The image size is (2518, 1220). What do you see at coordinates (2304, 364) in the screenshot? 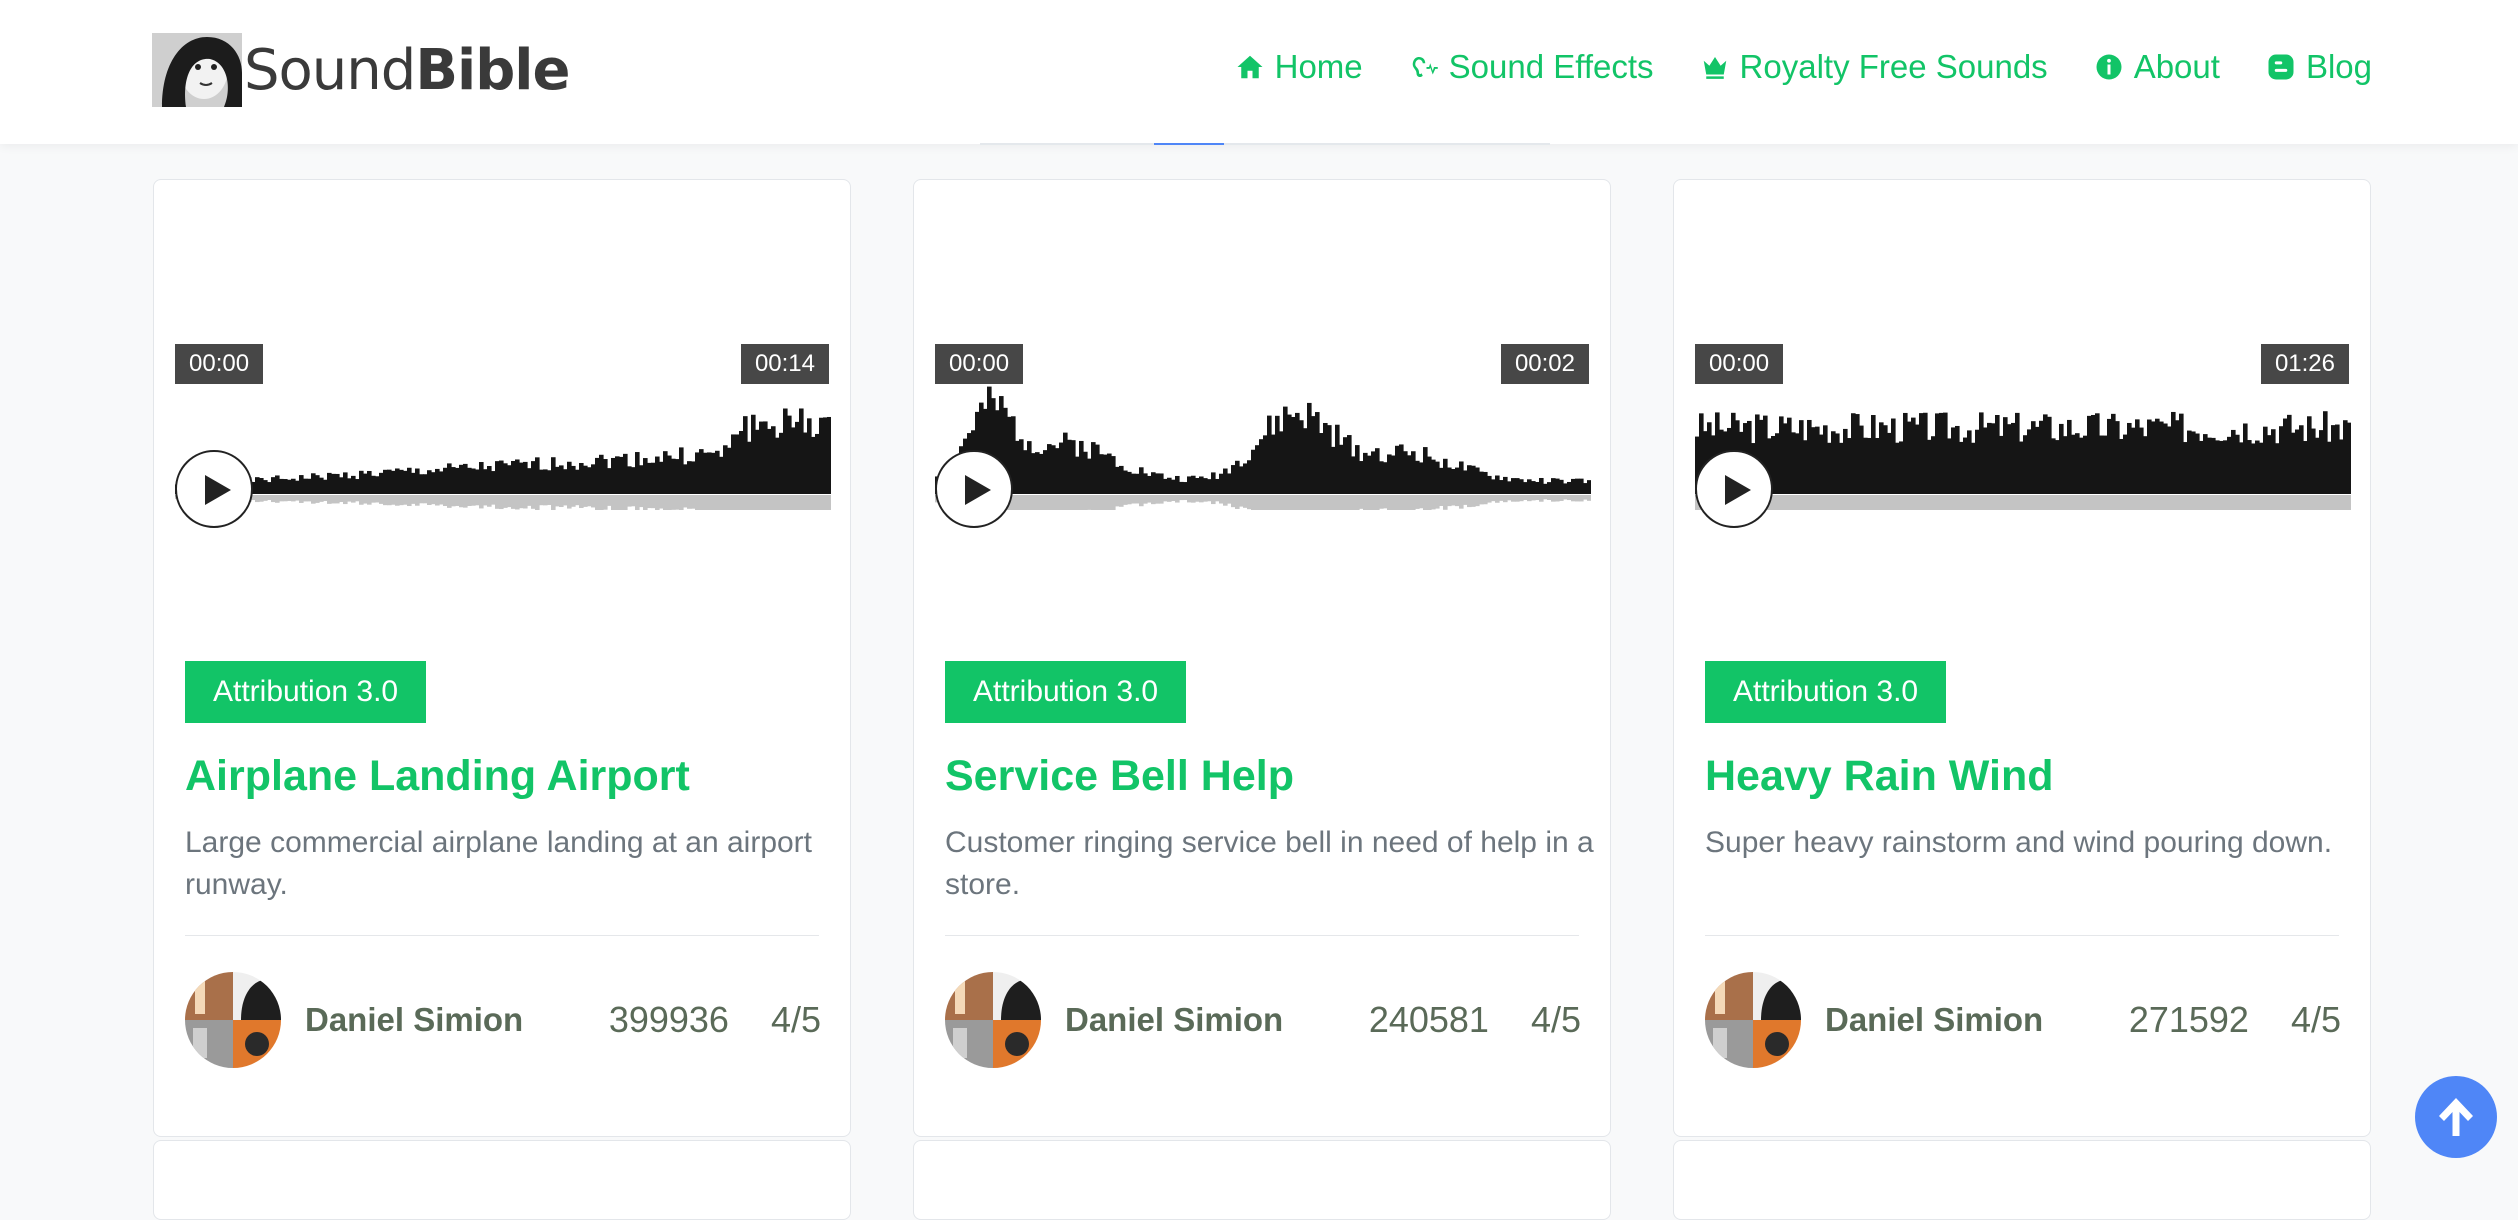
I see `duration: 01:26` at bounding box center [2304, 364].